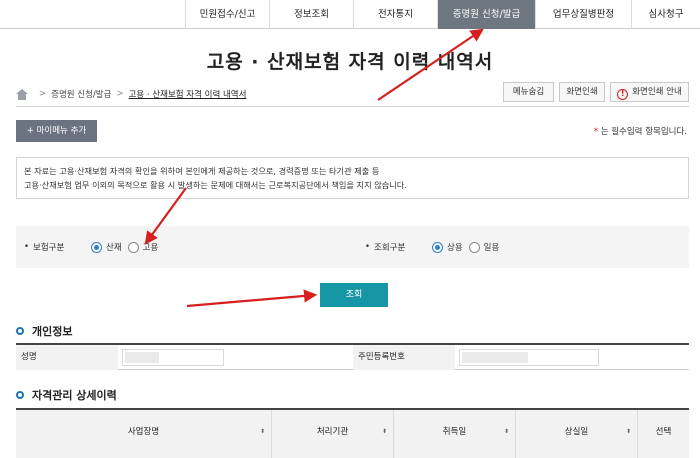 Image resolution: width=700 pixels, height=458 pixels. I want to click on breadcrumb-item-certificate: 증명원 신청/발급, so click(81, 94).